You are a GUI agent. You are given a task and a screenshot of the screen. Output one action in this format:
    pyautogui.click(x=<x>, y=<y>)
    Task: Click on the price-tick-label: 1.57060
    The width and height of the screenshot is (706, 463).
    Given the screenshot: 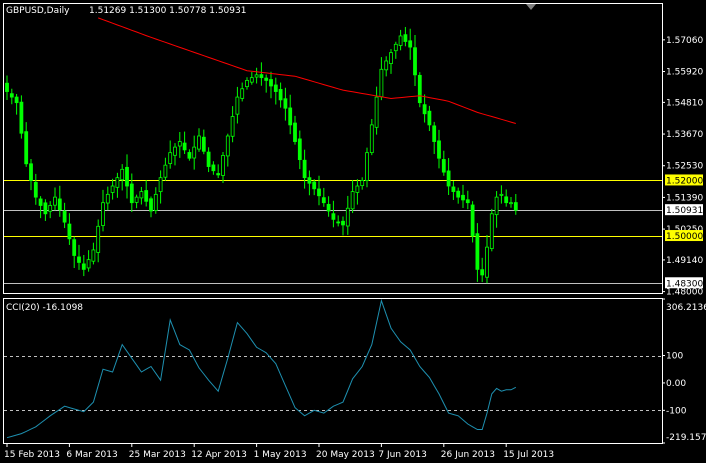 What is the action you would take?
    pyautogui.click(x=684, y=41)
    